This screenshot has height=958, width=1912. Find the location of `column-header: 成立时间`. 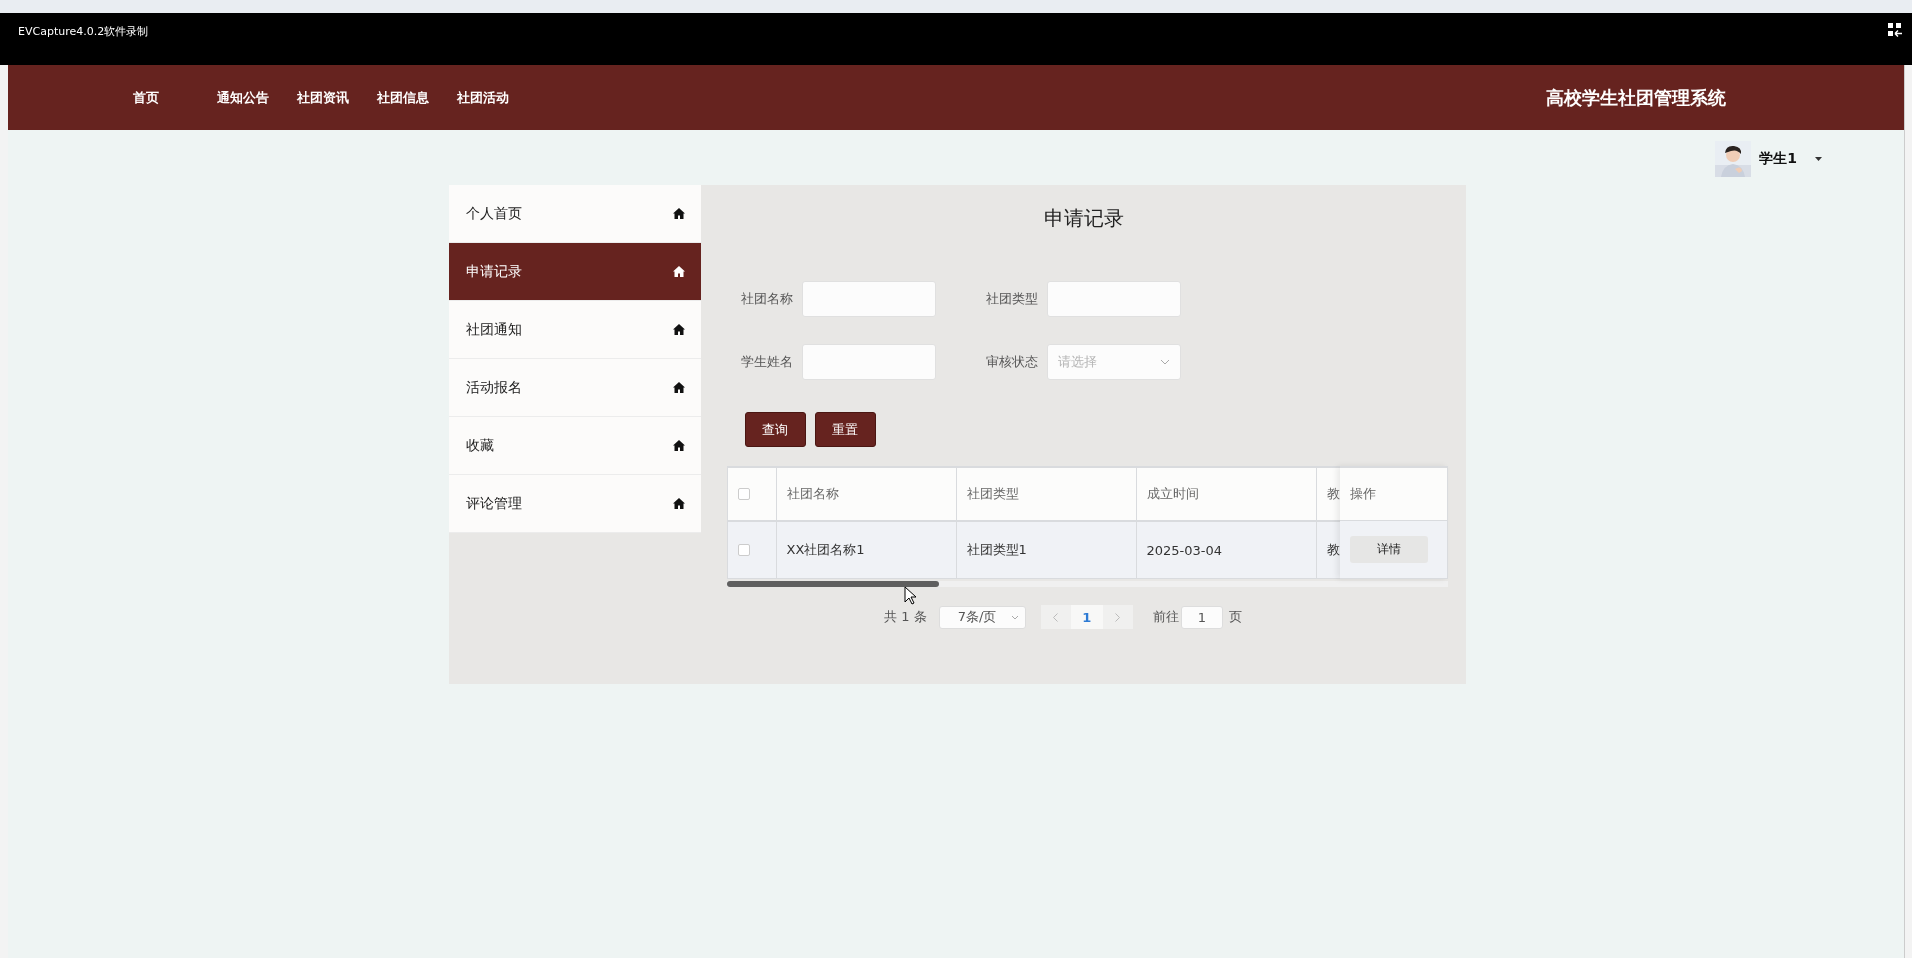

column-header: 成立时间 is located at coordinates (1226, 493).